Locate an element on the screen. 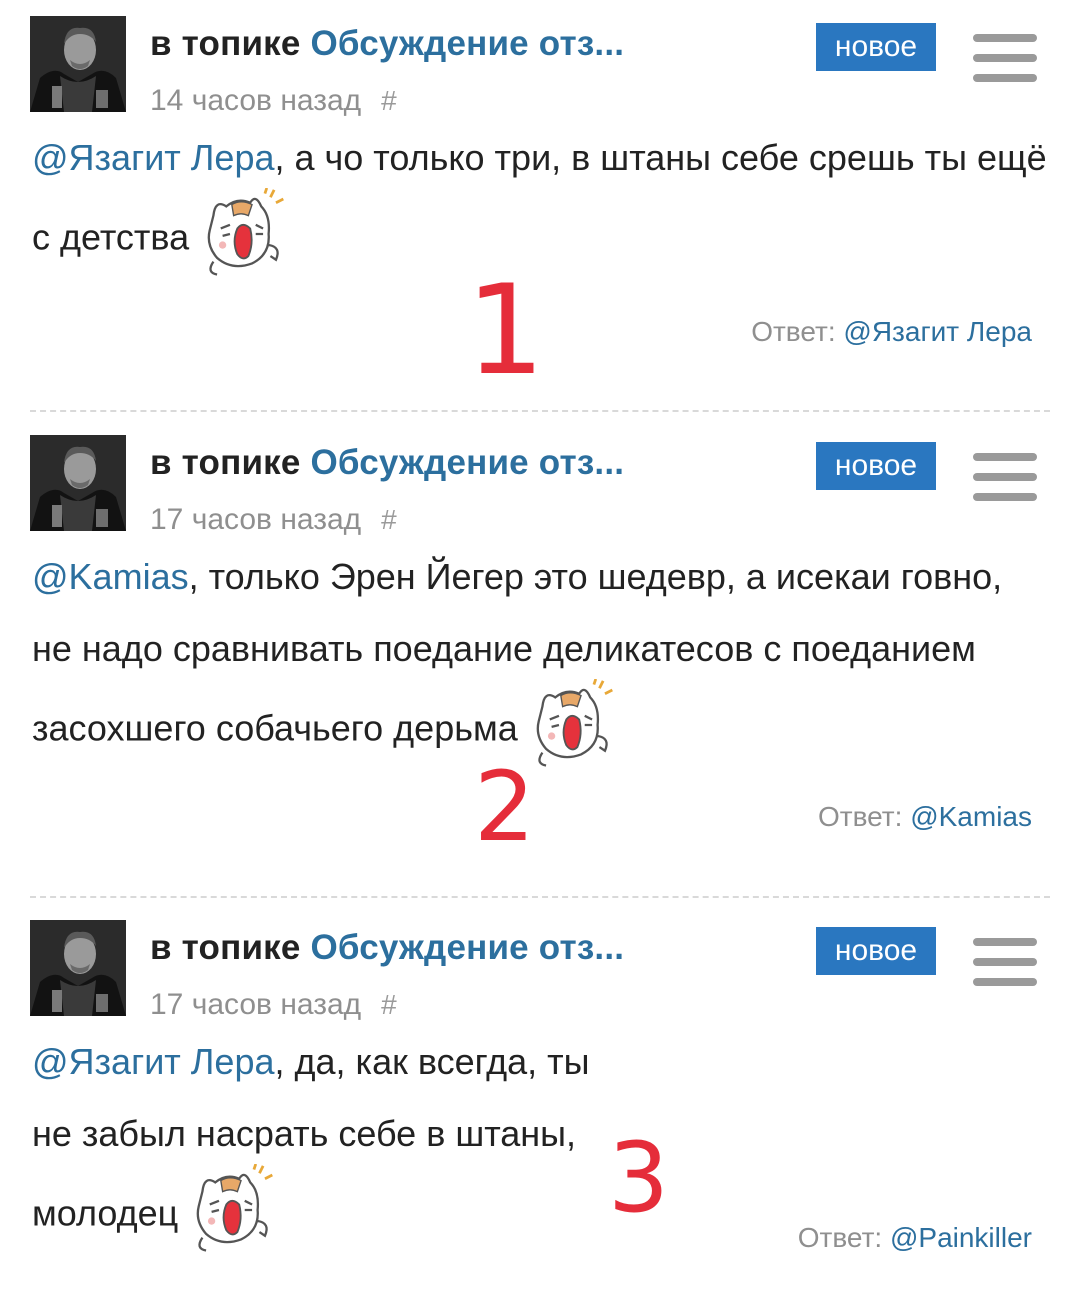 This screenshot has height=1303, width=1080. reply-to-link: @Язагит Лера is located at coordinates (937, 331).